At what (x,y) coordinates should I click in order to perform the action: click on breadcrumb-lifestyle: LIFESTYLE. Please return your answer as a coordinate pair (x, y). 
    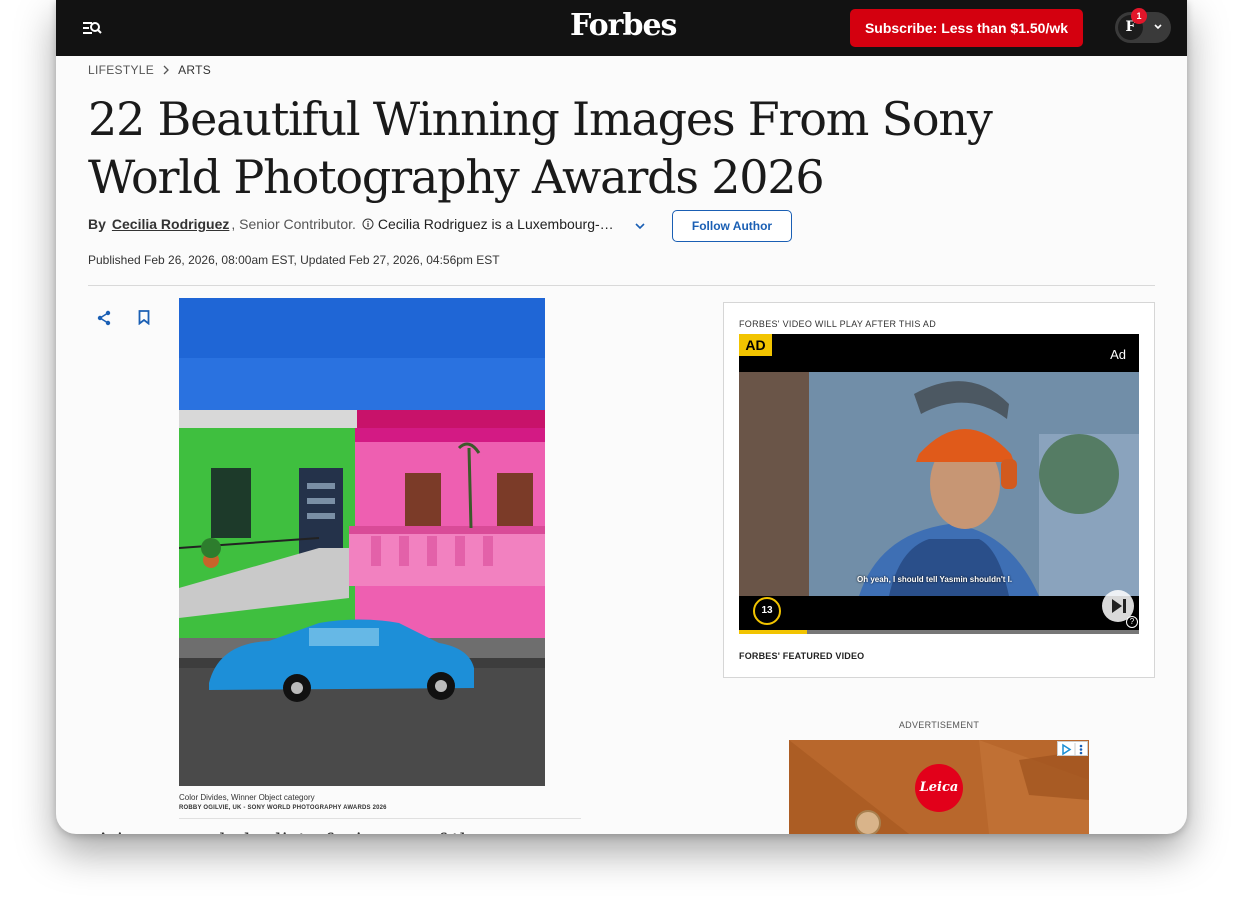
    Looking at the image, I should click on (121, 70).